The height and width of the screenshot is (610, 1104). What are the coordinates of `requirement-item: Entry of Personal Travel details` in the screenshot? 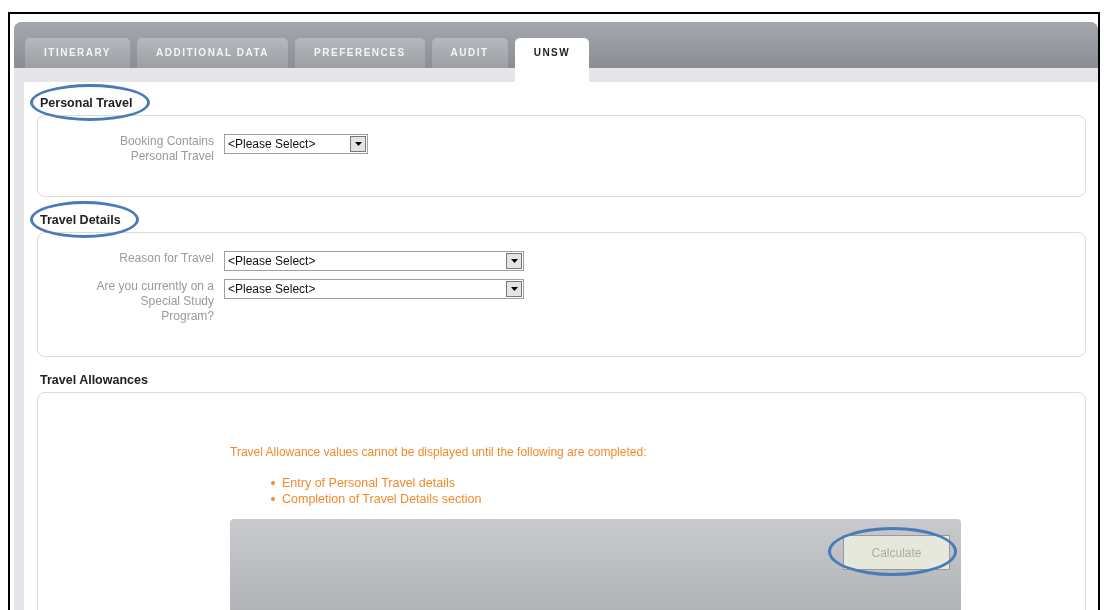 It's located at (368, 483).